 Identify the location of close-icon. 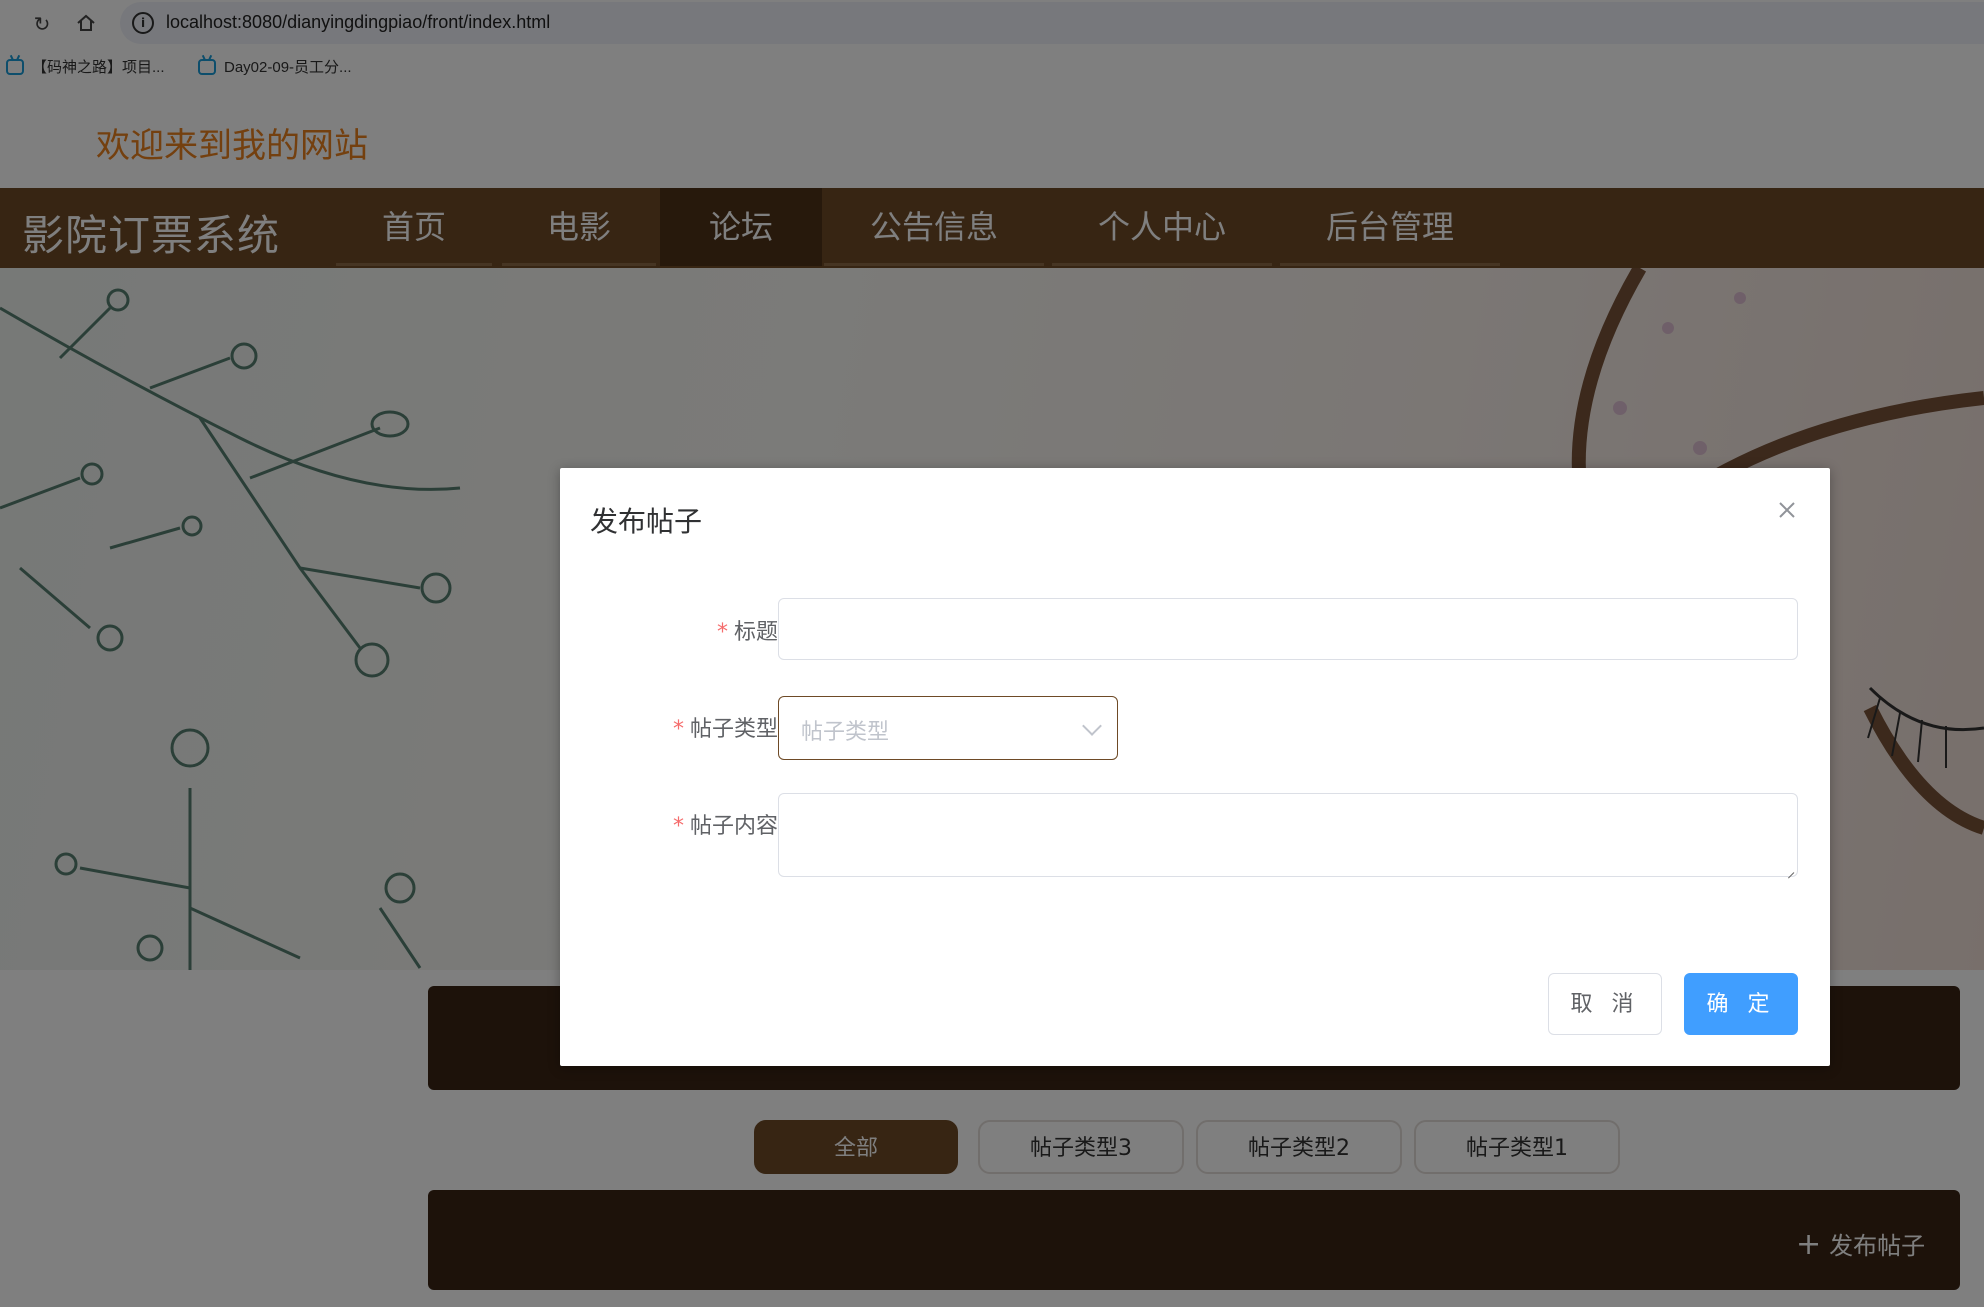
(1787, 511).